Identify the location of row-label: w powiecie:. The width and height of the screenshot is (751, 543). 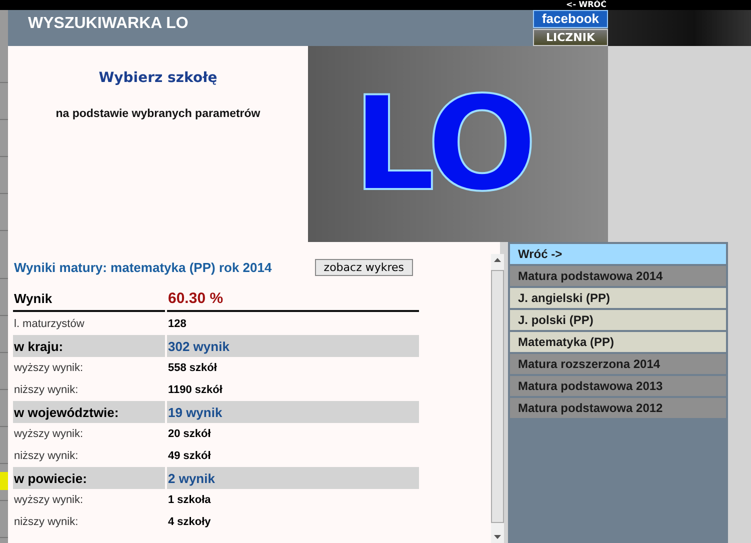
(89, 478).